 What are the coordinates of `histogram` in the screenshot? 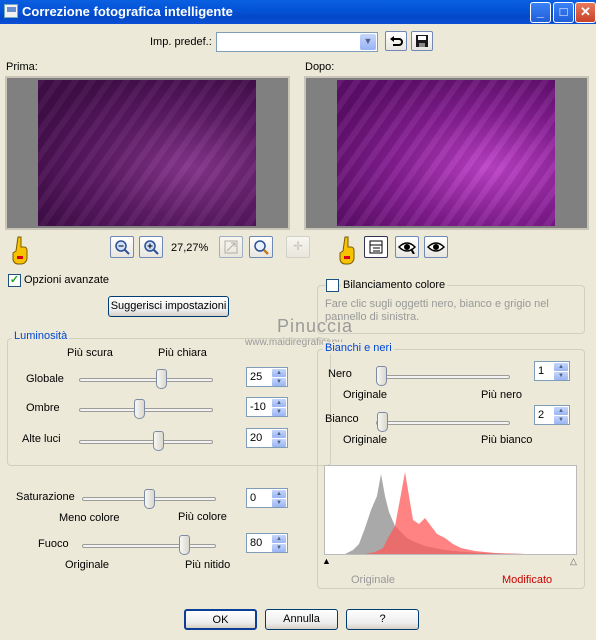 It's located at (450, 510).